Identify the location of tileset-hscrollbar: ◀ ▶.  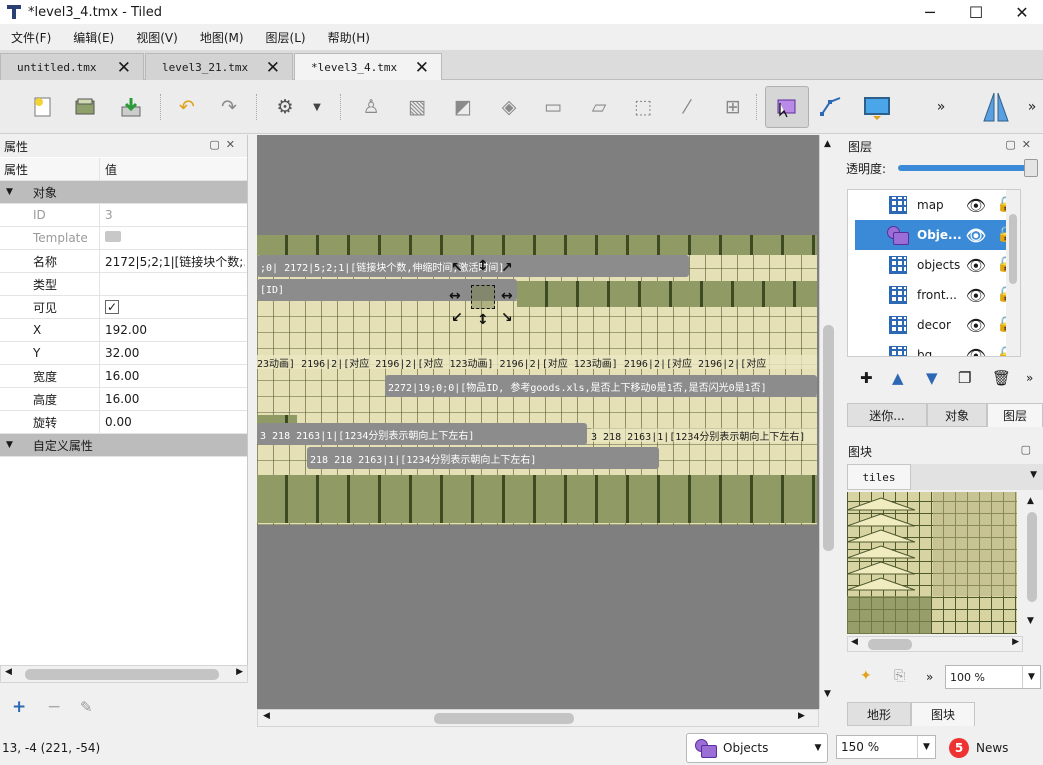
(935, 644).